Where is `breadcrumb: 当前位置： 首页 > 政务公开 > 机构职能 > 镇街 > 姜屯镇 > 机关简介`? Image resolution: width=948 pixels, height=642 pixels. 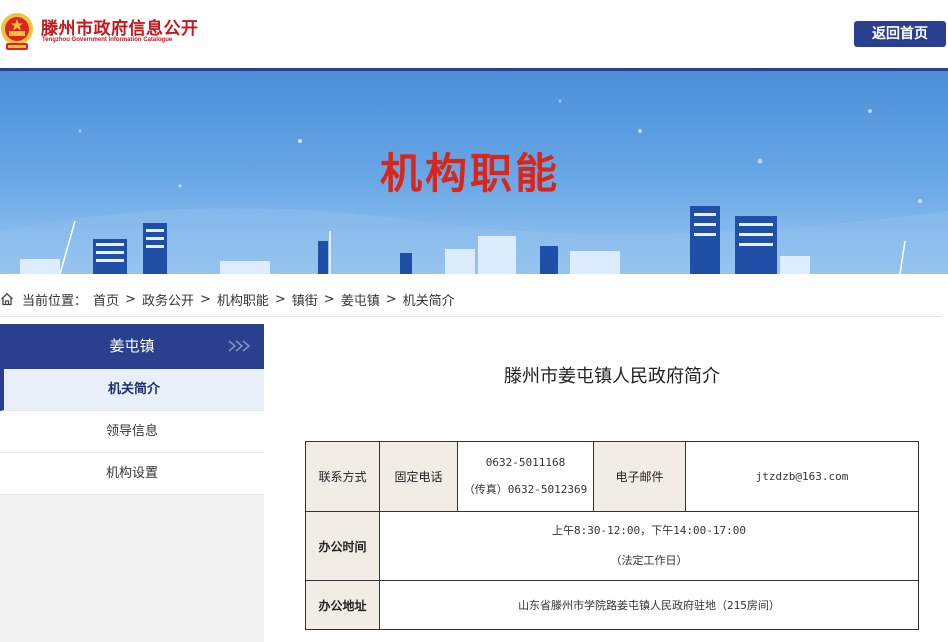
breadcrumb: 当前位置： 首页 > 政务公开 > 机构职能 > 镇街 > 姜屯镇 > 机关简介 is located at coordinates (227, 299).